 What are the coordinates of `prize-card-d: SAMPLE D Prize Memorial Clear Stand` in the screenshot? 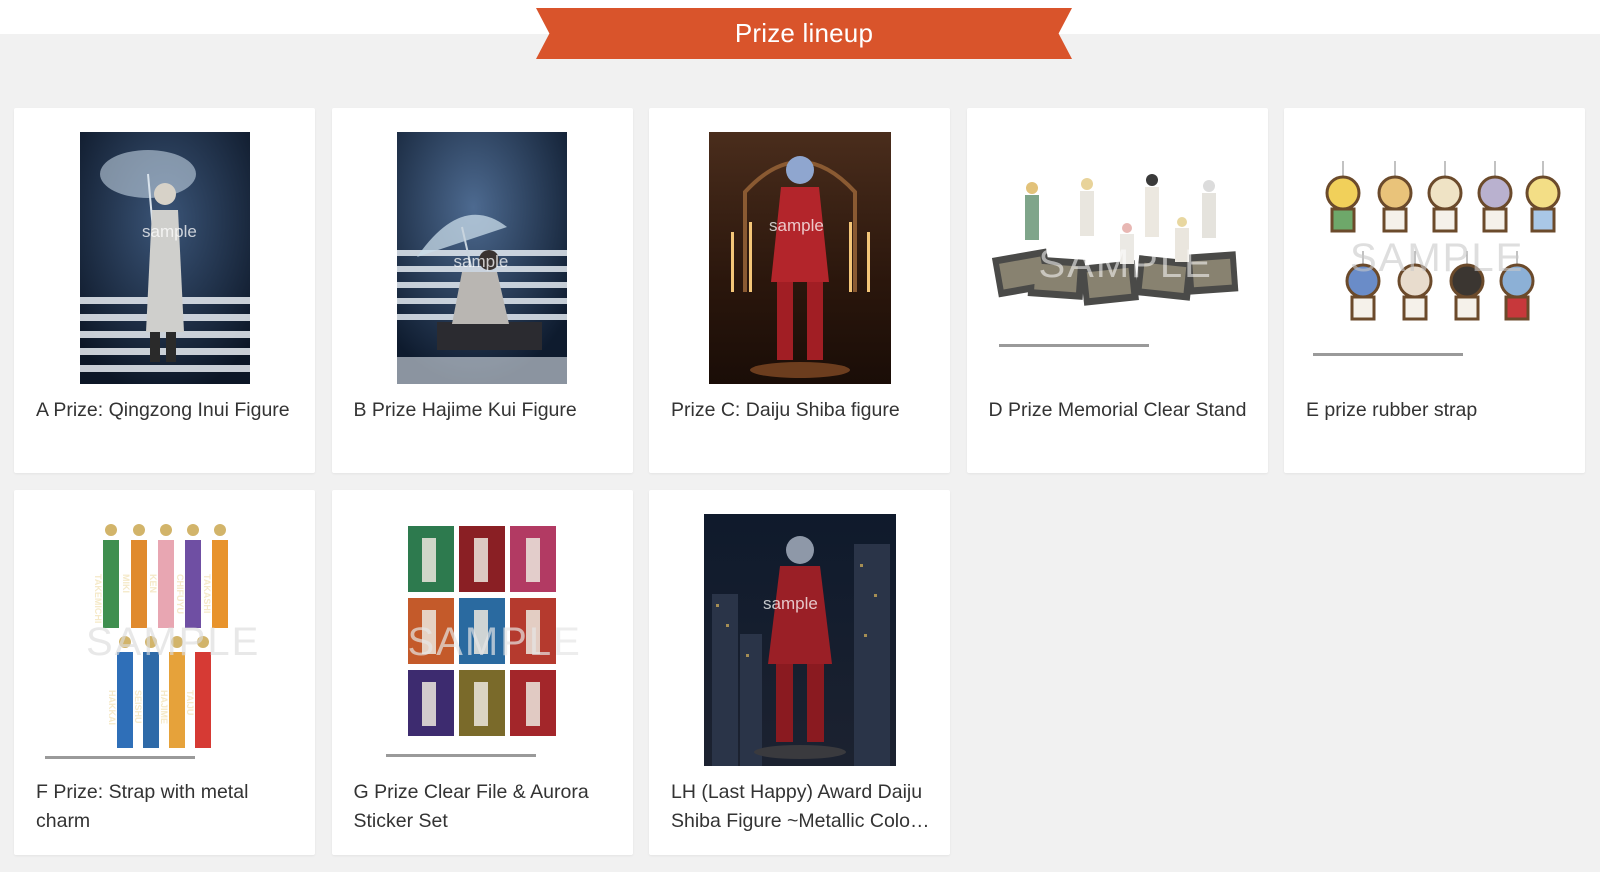 It's located at (1117, 290).